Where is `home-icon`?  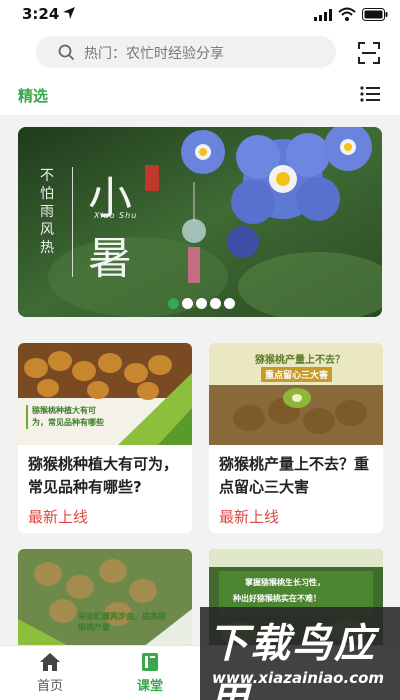
home-icon is located at coordinates (50, 662).